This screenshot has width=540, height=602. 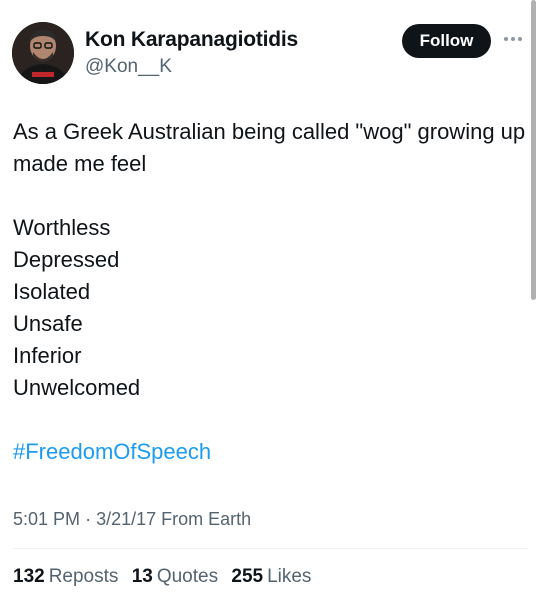 I want to click on reposts-label: Reposts, so click(x=83, y=576).